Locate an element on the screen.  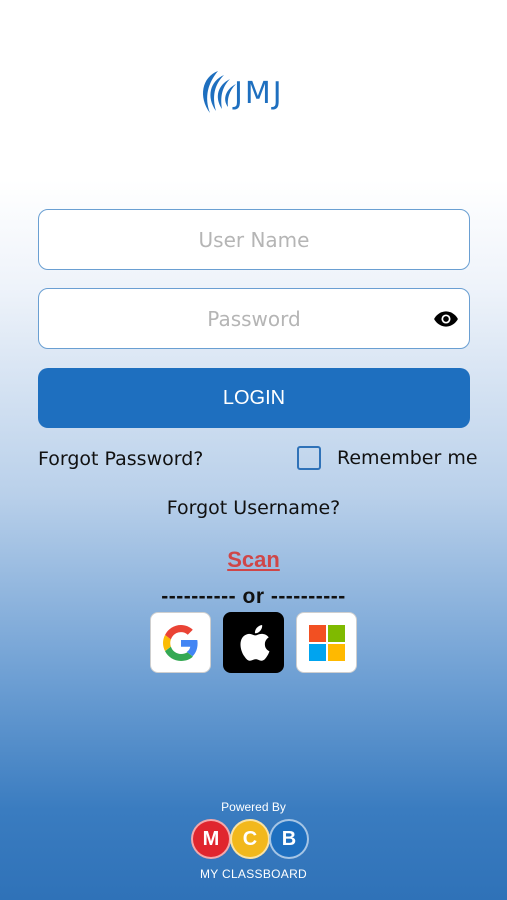
google-signin-button is located at coordinates (180, 642).